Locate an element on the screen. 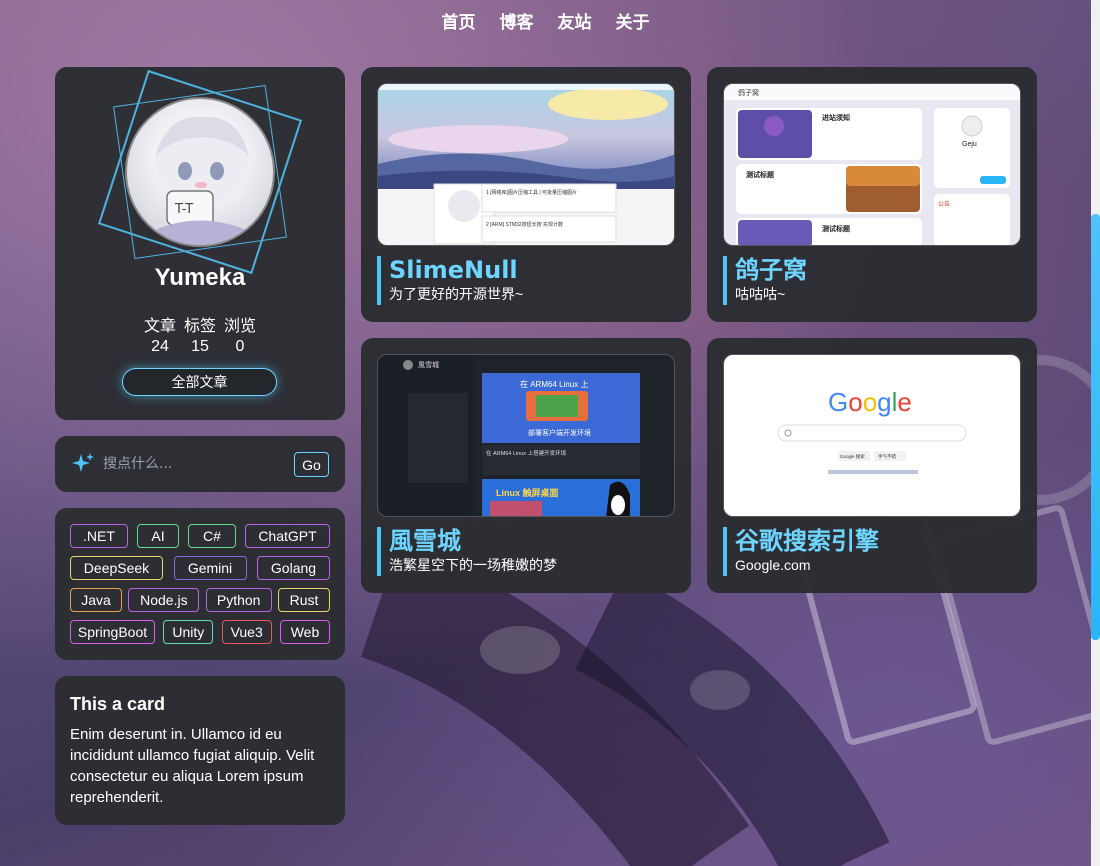 The height and width of the screenshot is (866, 1100). top-nav: 首页 博客 友站 关于 is located at coordinates (545, 20).